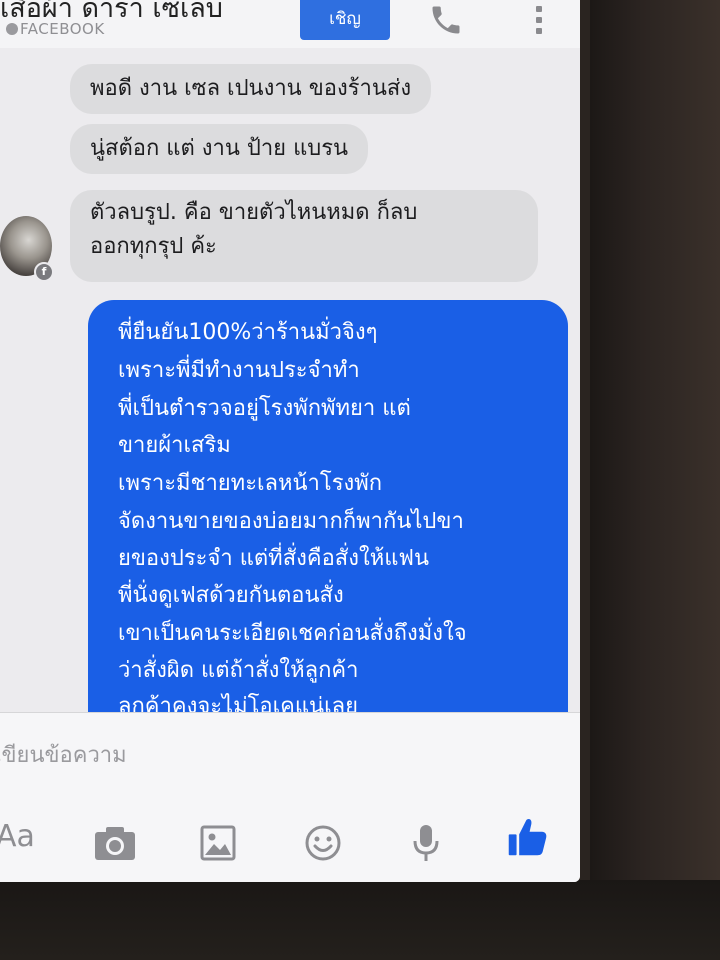 Image resolution: width=720 pixels, height=960 pixels. What do you see at coordinates (219, 149) in the screenshot?
I see `received-message: นู่สต้อก แต่ งาน ป้าย แบรน` at bounding box center [219, 149].